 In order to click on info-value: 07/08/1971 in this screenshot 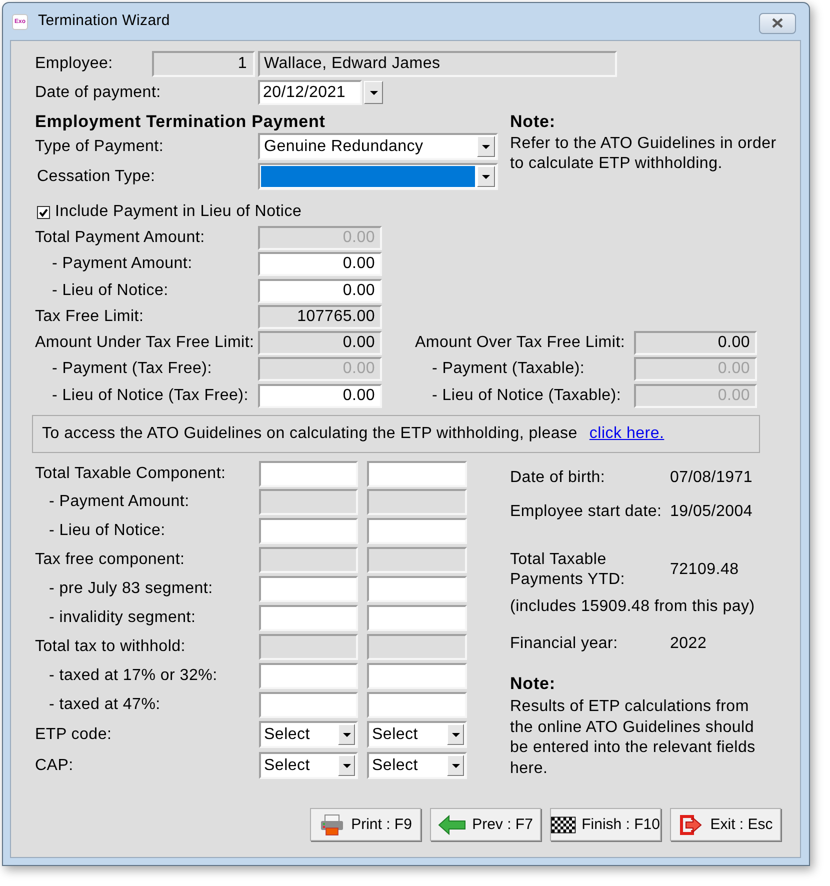, I will do `click(712, 478)`.